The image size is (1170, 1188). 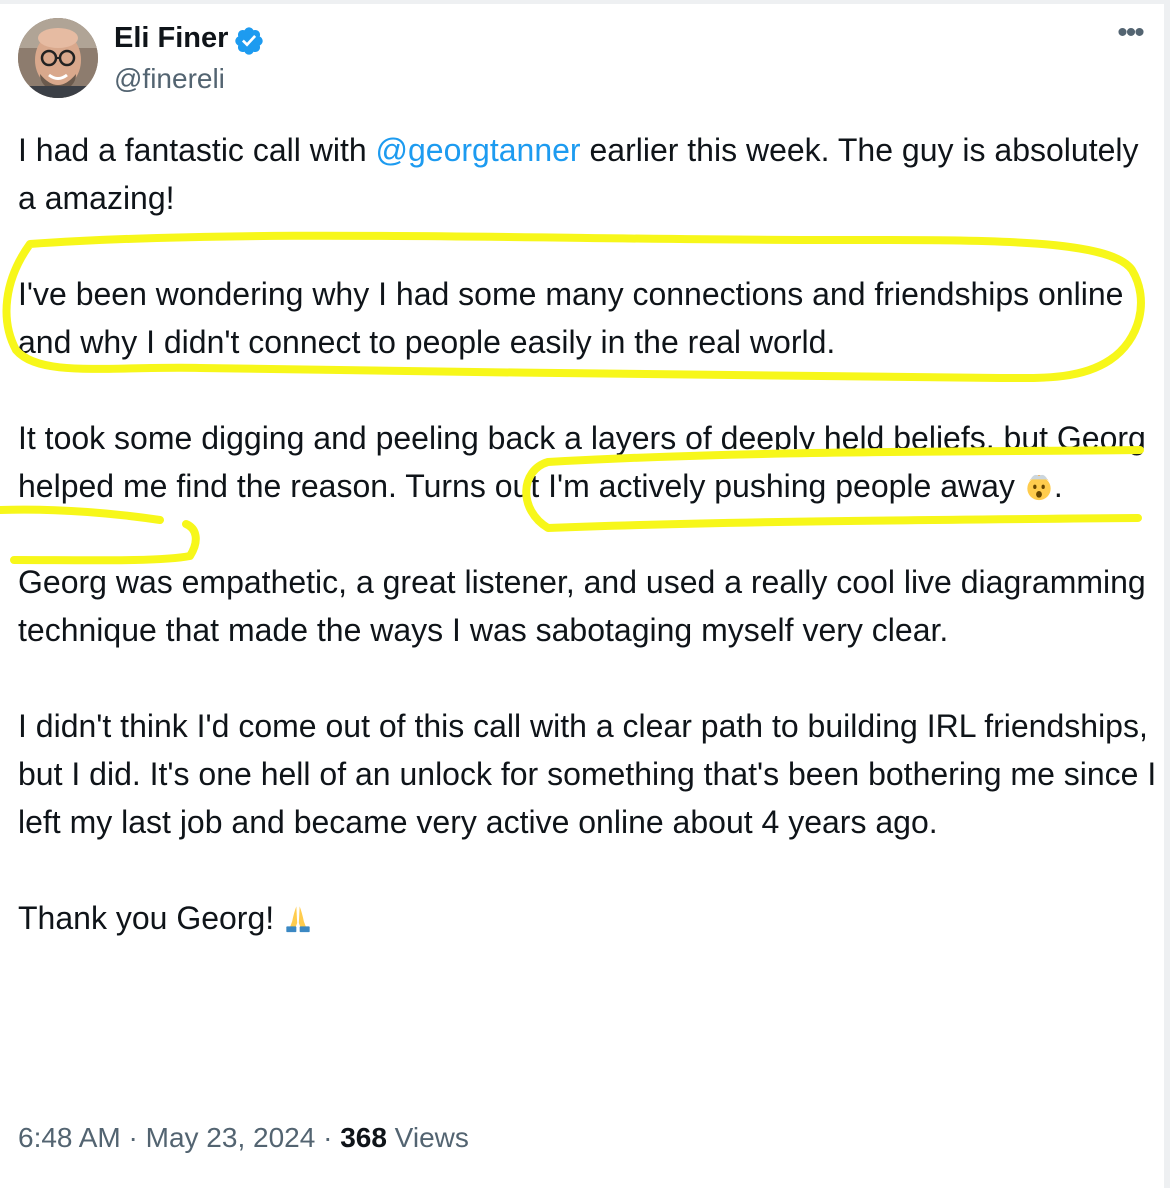 What do you see at coordinates (298, 919) in the screenshot?
I see `folded-hands-emoji` at bounding box center [298, 919].